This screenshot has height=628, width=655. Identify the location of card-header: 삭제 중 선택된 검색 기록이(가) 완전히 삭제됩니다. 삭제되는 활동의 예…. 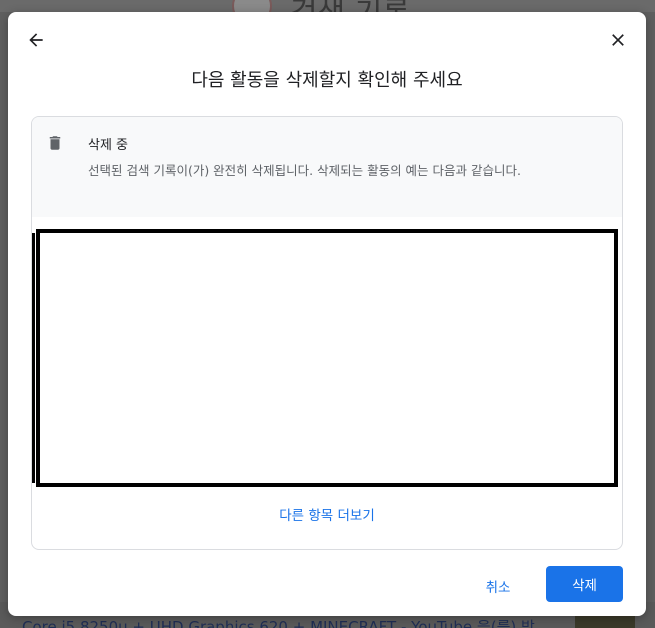
(327, 167).